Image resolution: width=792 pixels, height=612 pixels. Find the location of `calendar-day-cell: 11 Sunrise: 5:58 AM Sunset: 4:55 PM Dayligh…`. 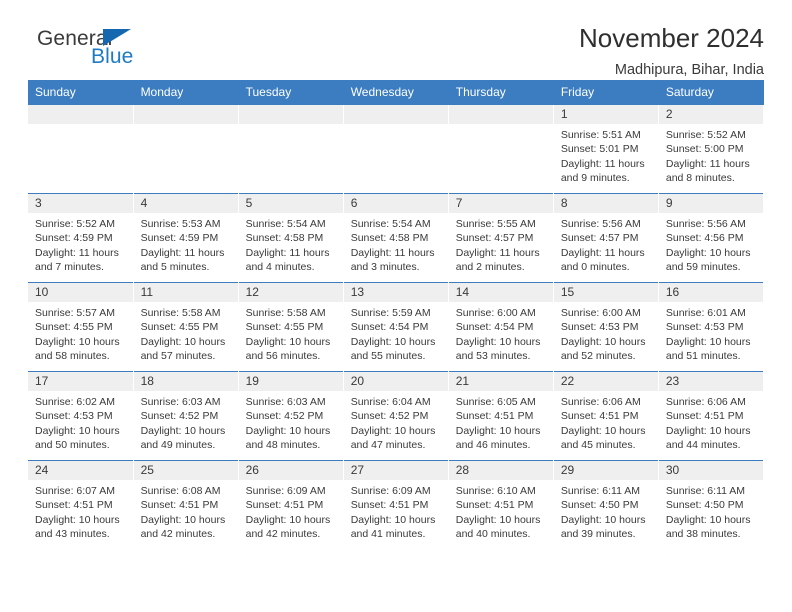

calendar-day-cell: 11 Sunrise: 5:58 AM Sunset: 4:55 PM Dayligh… is located at coordinates (186, 327).